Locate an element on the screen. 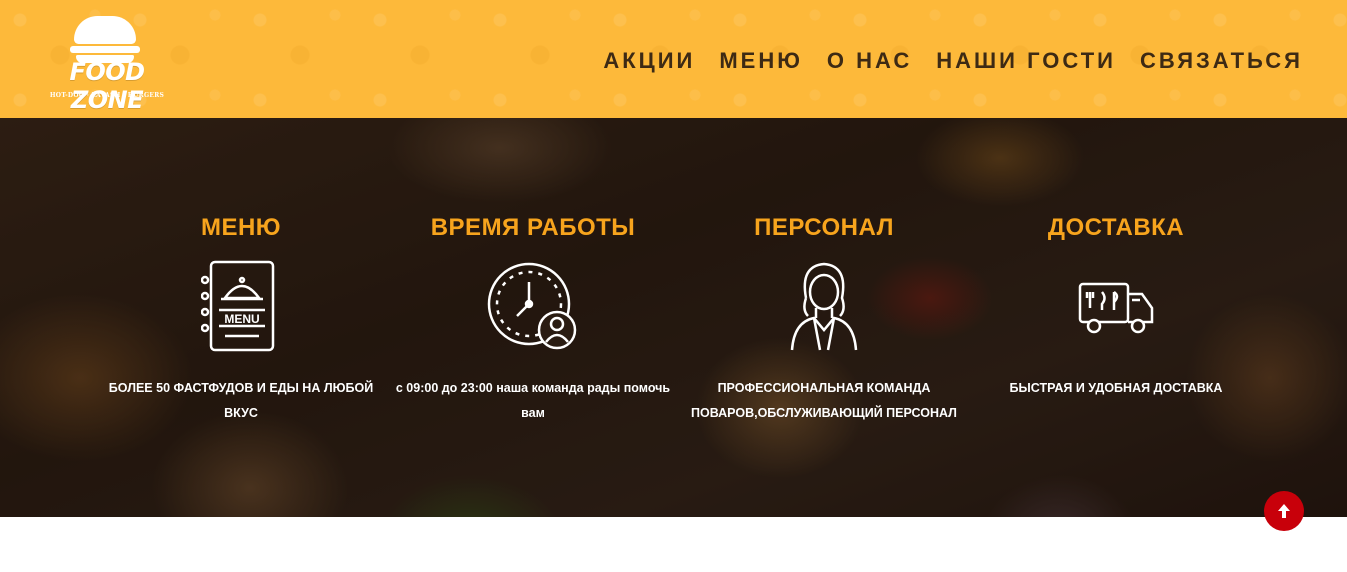 This screenshot has height=572, width=1347. nav-link-guests: НАШИ ГОСТИ is located at coordinates (1026, 61).